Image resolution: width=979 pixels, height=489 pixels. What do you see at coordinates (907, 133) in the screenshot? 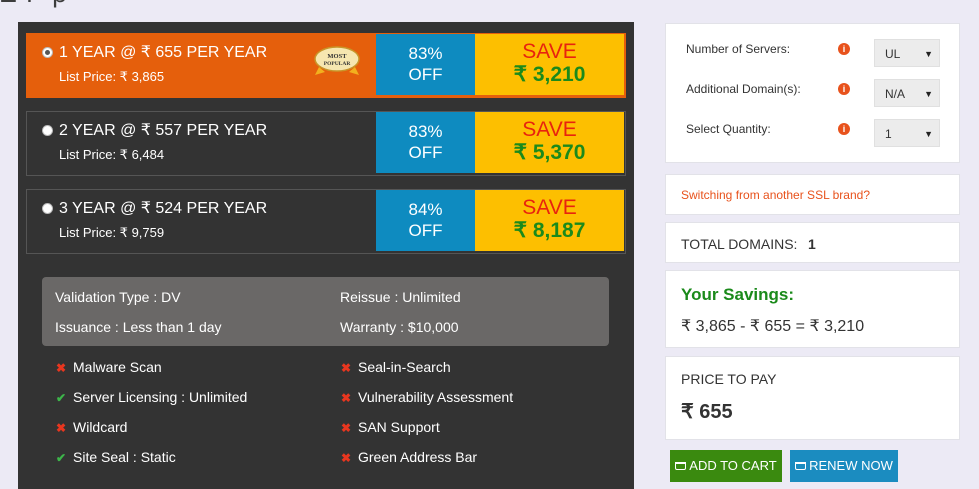
I see `quantity-select: 1 ▼` at bounding box center [907, 133].